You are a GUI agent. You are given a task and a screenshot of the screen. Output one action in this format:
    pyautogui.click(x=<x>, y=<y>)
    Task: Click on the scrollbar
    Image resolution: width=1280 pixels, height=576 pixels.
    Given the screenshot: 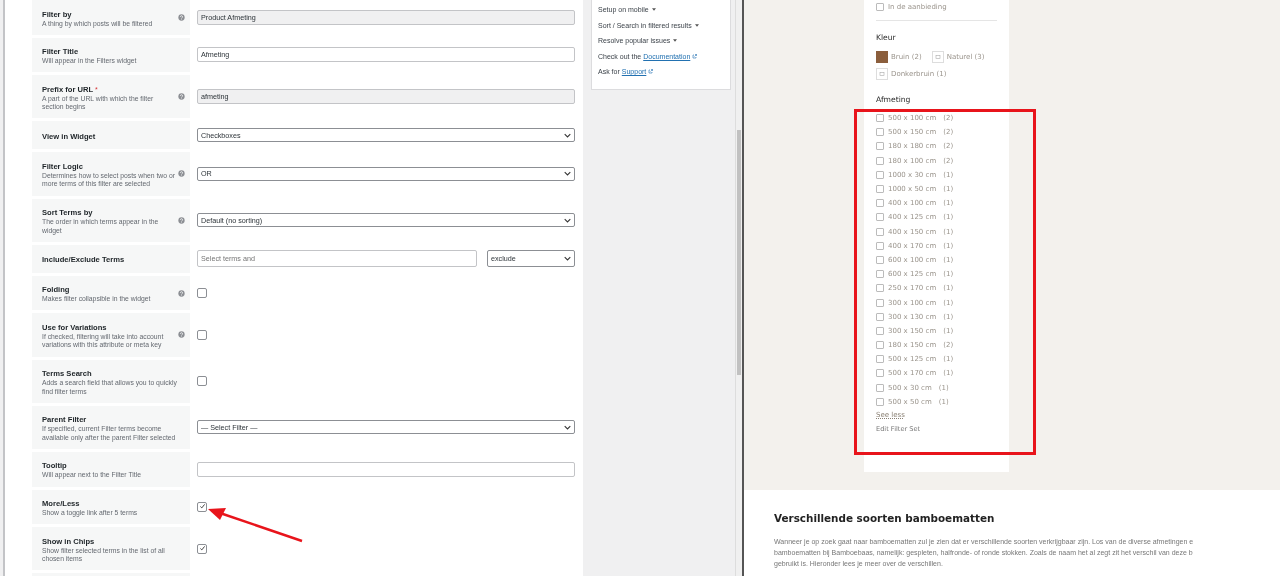 What is the action you would take?
    pyautogui.click(x=738, y=288)
    